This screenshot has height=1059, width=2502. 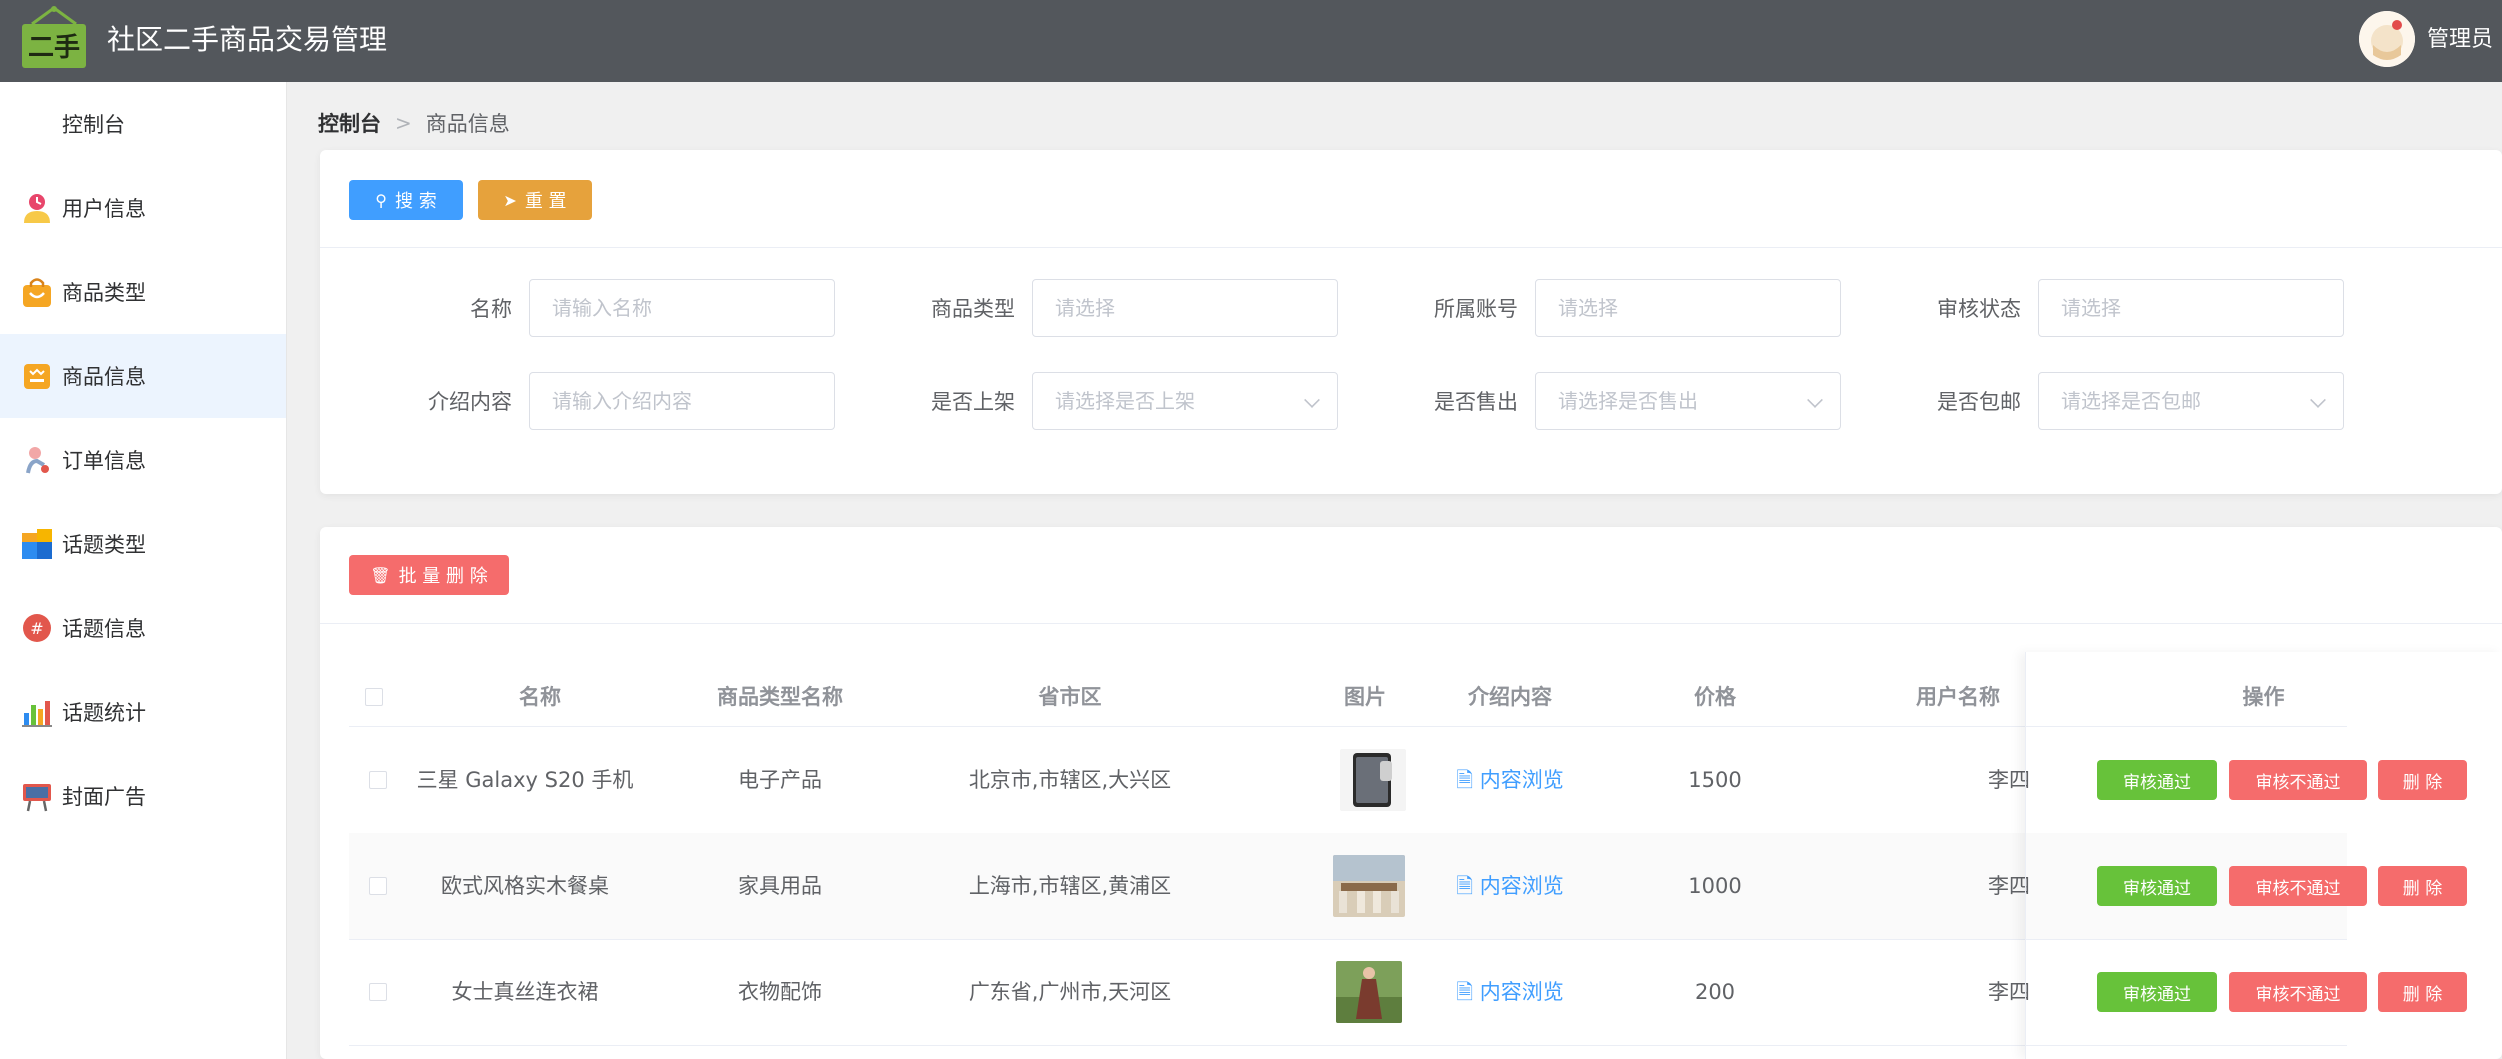 What do you see at coordinates (491, 309) in the screenshot?
I see `name-label: 名称` at bounding box center [491, 309].